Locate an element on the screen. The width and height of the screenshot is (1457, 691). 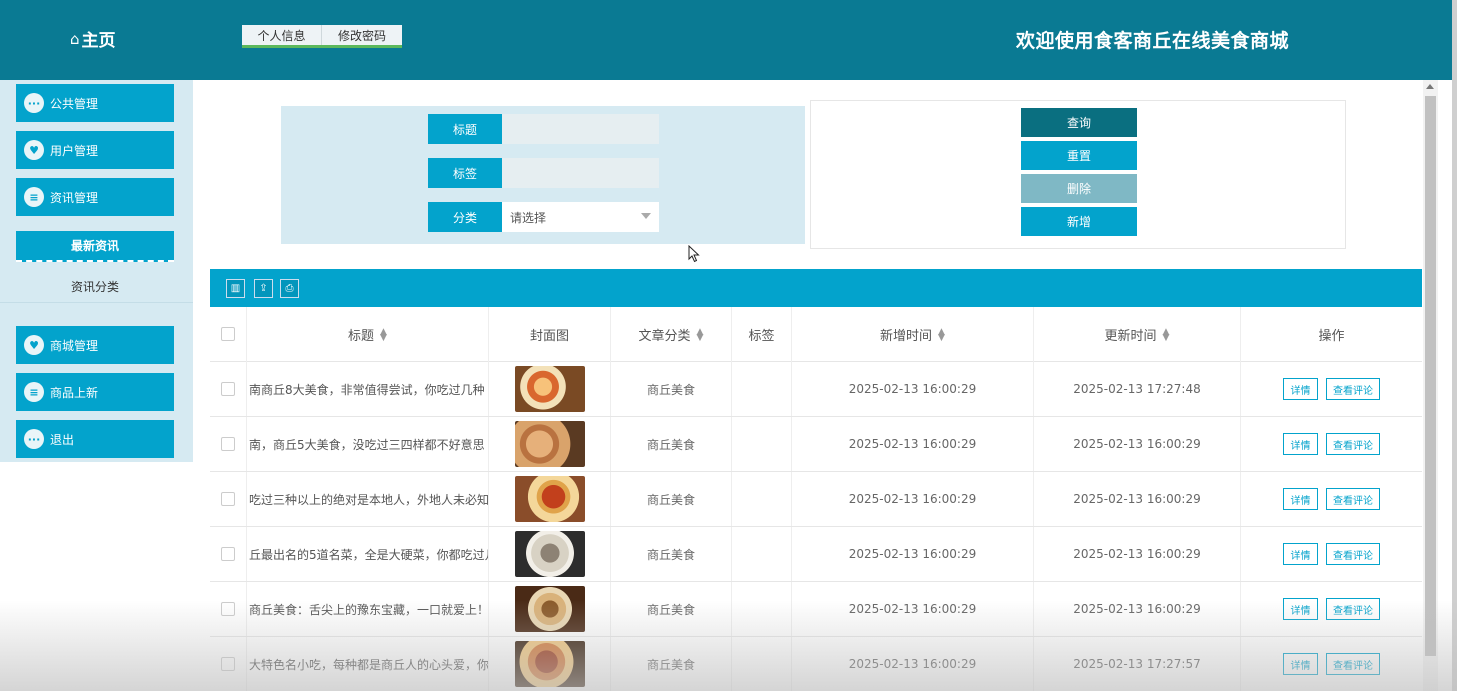
reset-button: 重置 is located at coordinates (1079, 155).